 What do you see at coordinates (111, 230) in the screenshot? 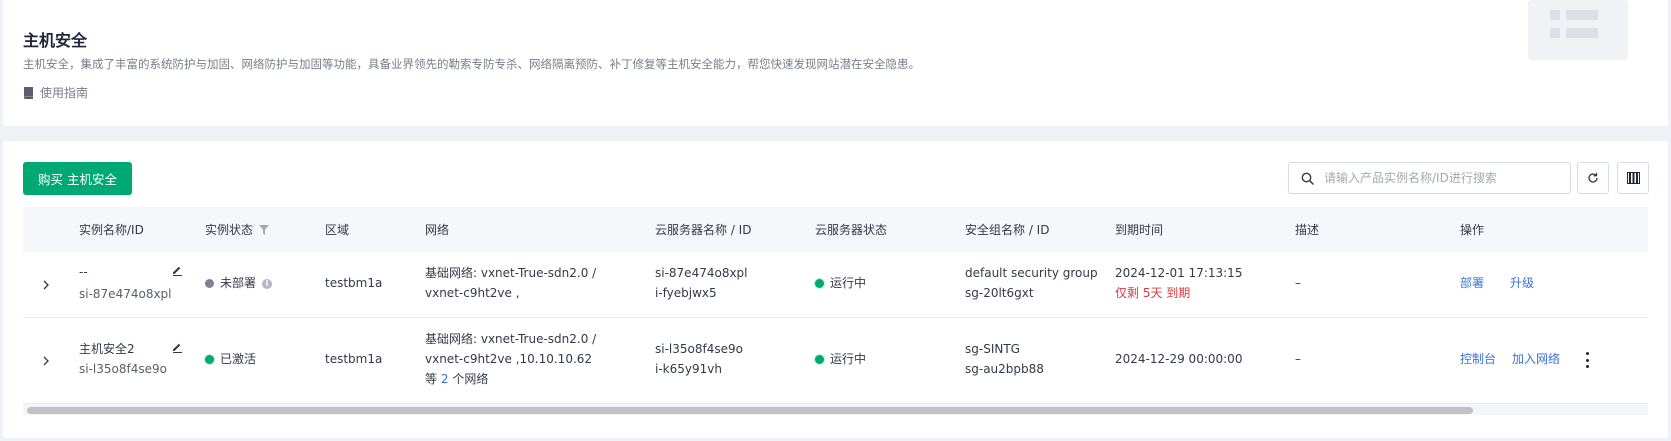
I see `column-header-instance: 实例名称/ID` at bounding box center [111, 230].